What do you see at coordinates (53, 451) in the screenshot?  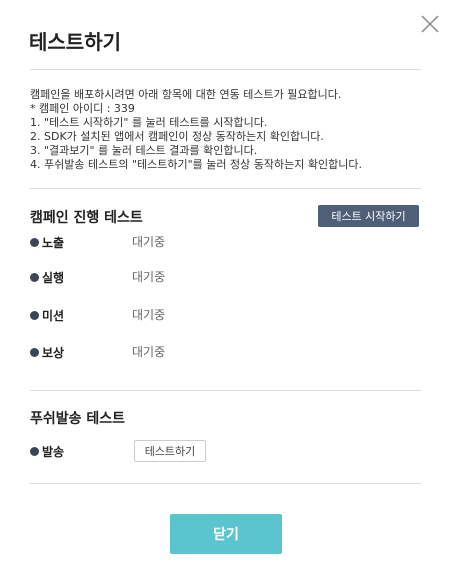 I see `push-item-label: 발송` at bounding box center [53, 451].